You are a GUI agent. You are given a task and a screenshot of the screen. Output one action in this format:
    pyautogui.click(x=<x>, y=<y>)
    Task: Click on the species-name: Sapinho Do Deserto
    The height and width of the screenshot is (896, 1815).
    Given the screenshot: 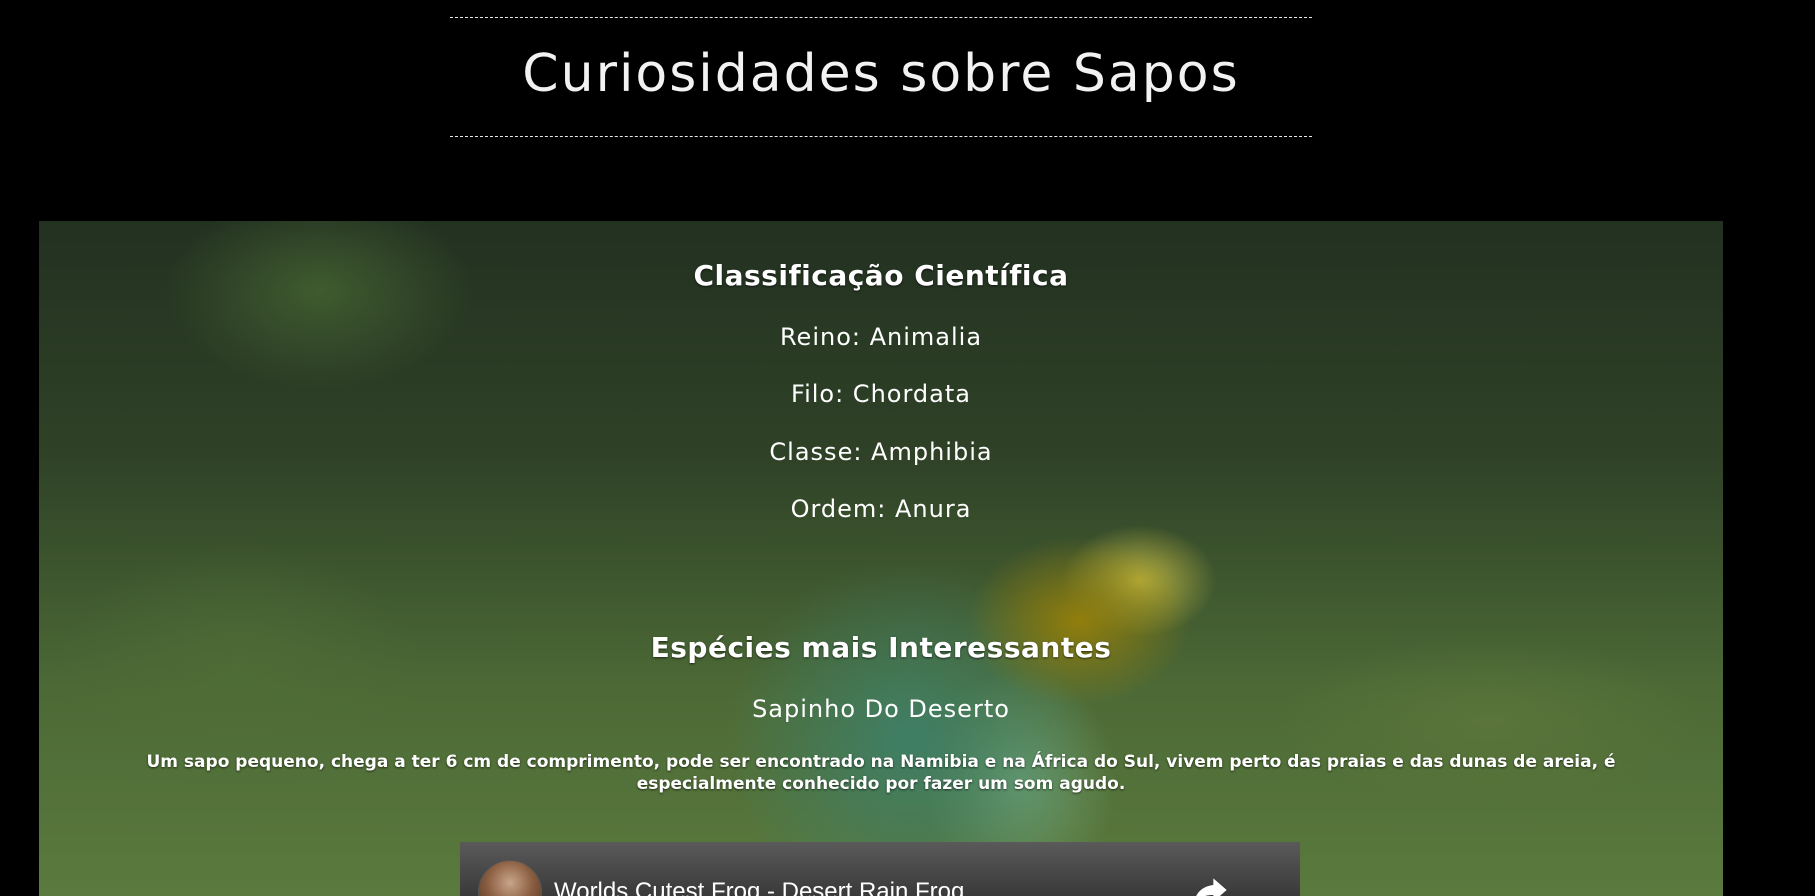 What is the action you would take?
    pyautogui.click(x=881, y=709)
    